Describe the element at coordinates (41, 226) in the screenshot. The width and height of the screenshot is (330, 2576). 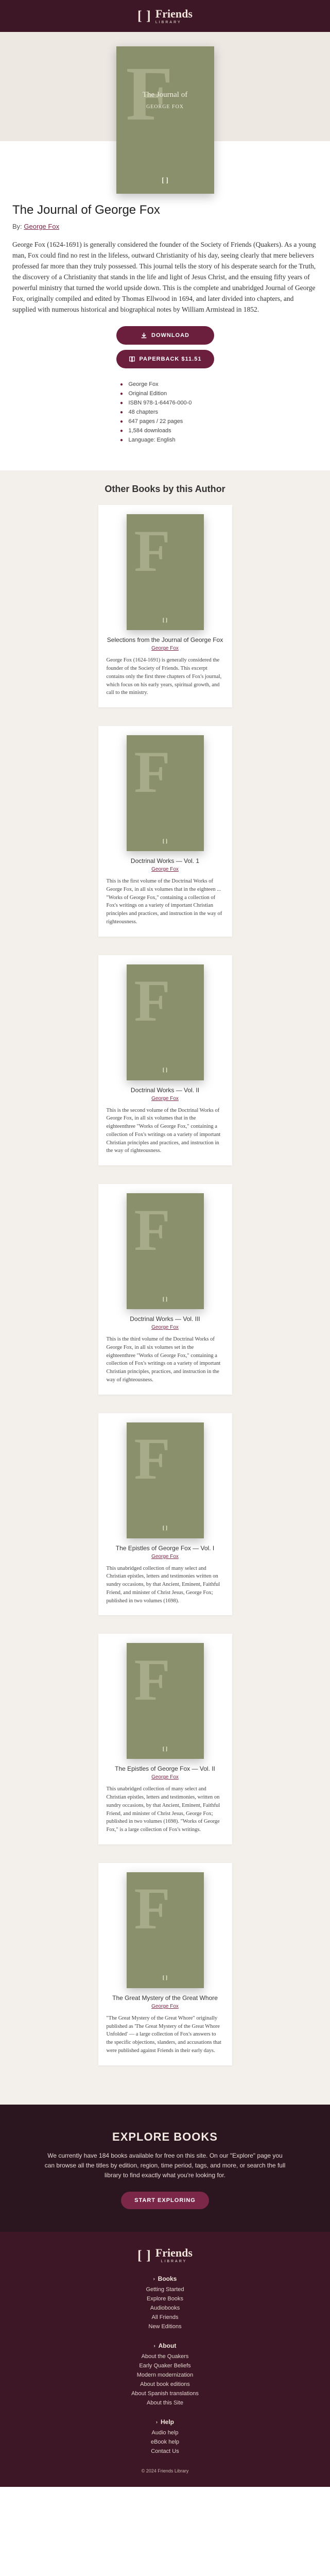
I see `author-link: George Fox` at that location.